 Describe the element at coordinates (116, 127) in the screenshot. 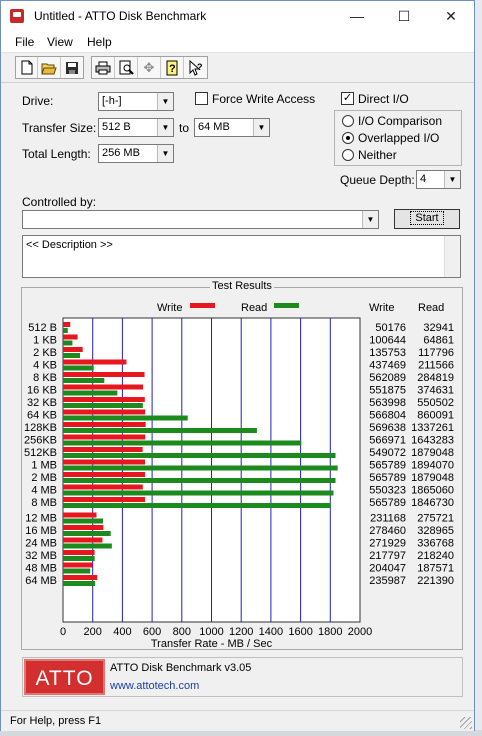

I see `transfer-from-value: 512 B` at that location.